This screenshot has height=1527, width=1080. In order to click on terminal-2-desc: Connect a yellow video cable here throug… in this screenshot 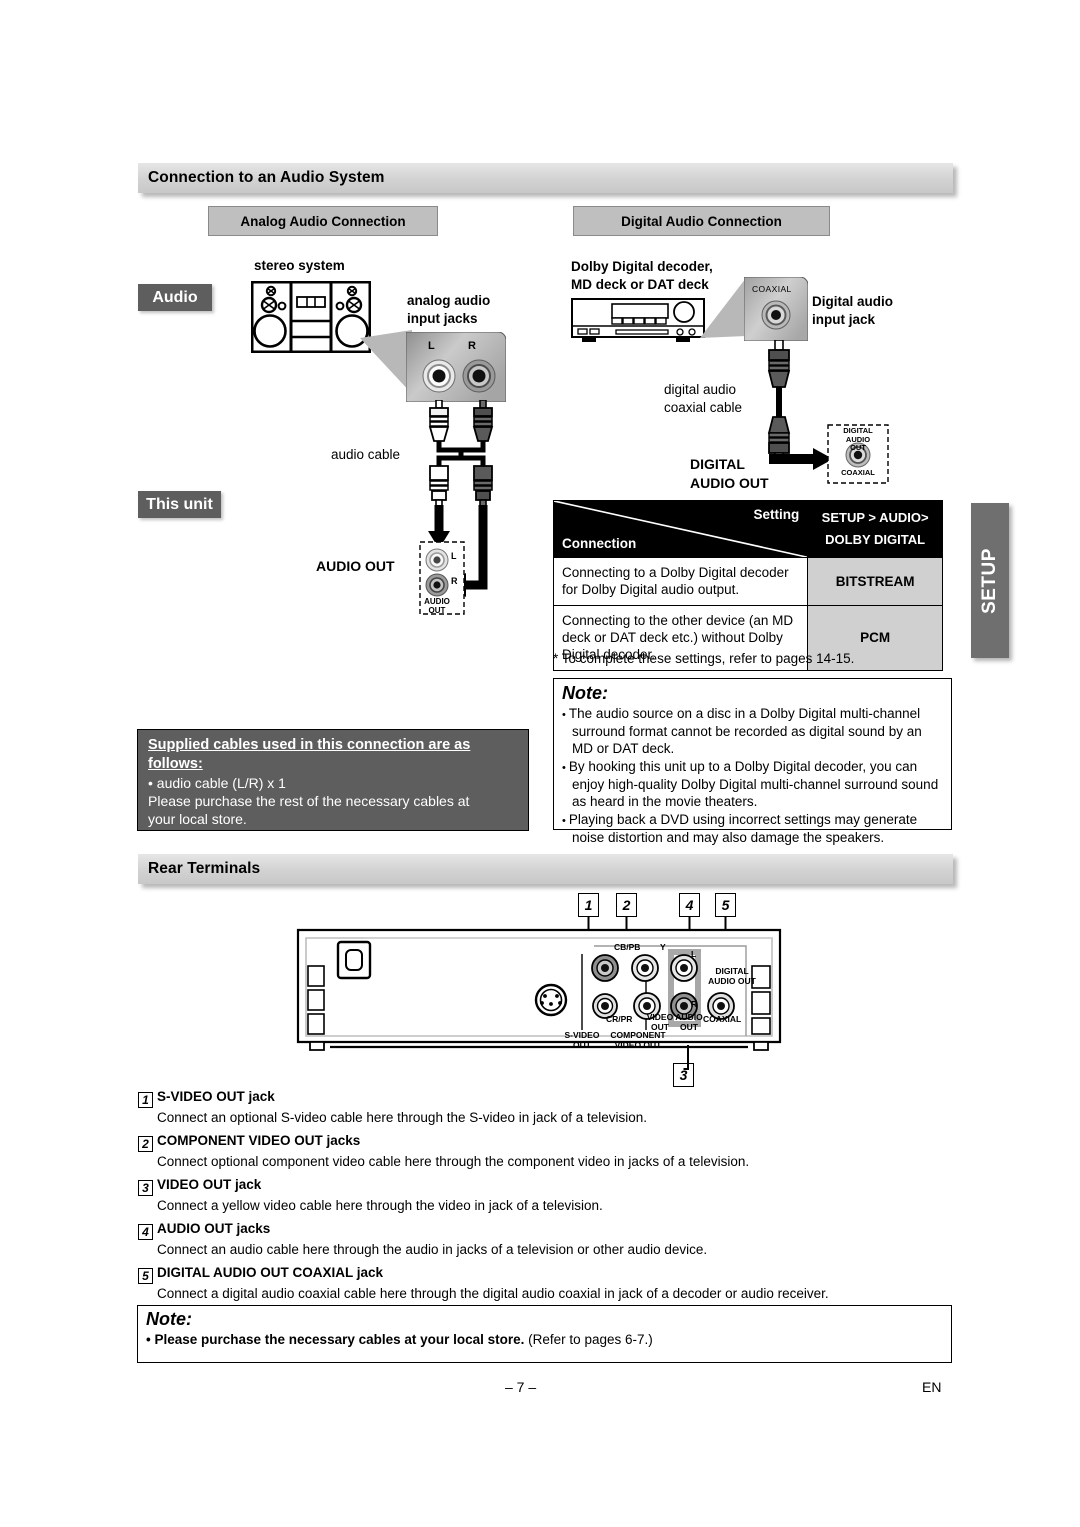, I will do `click(380, 1205)`.